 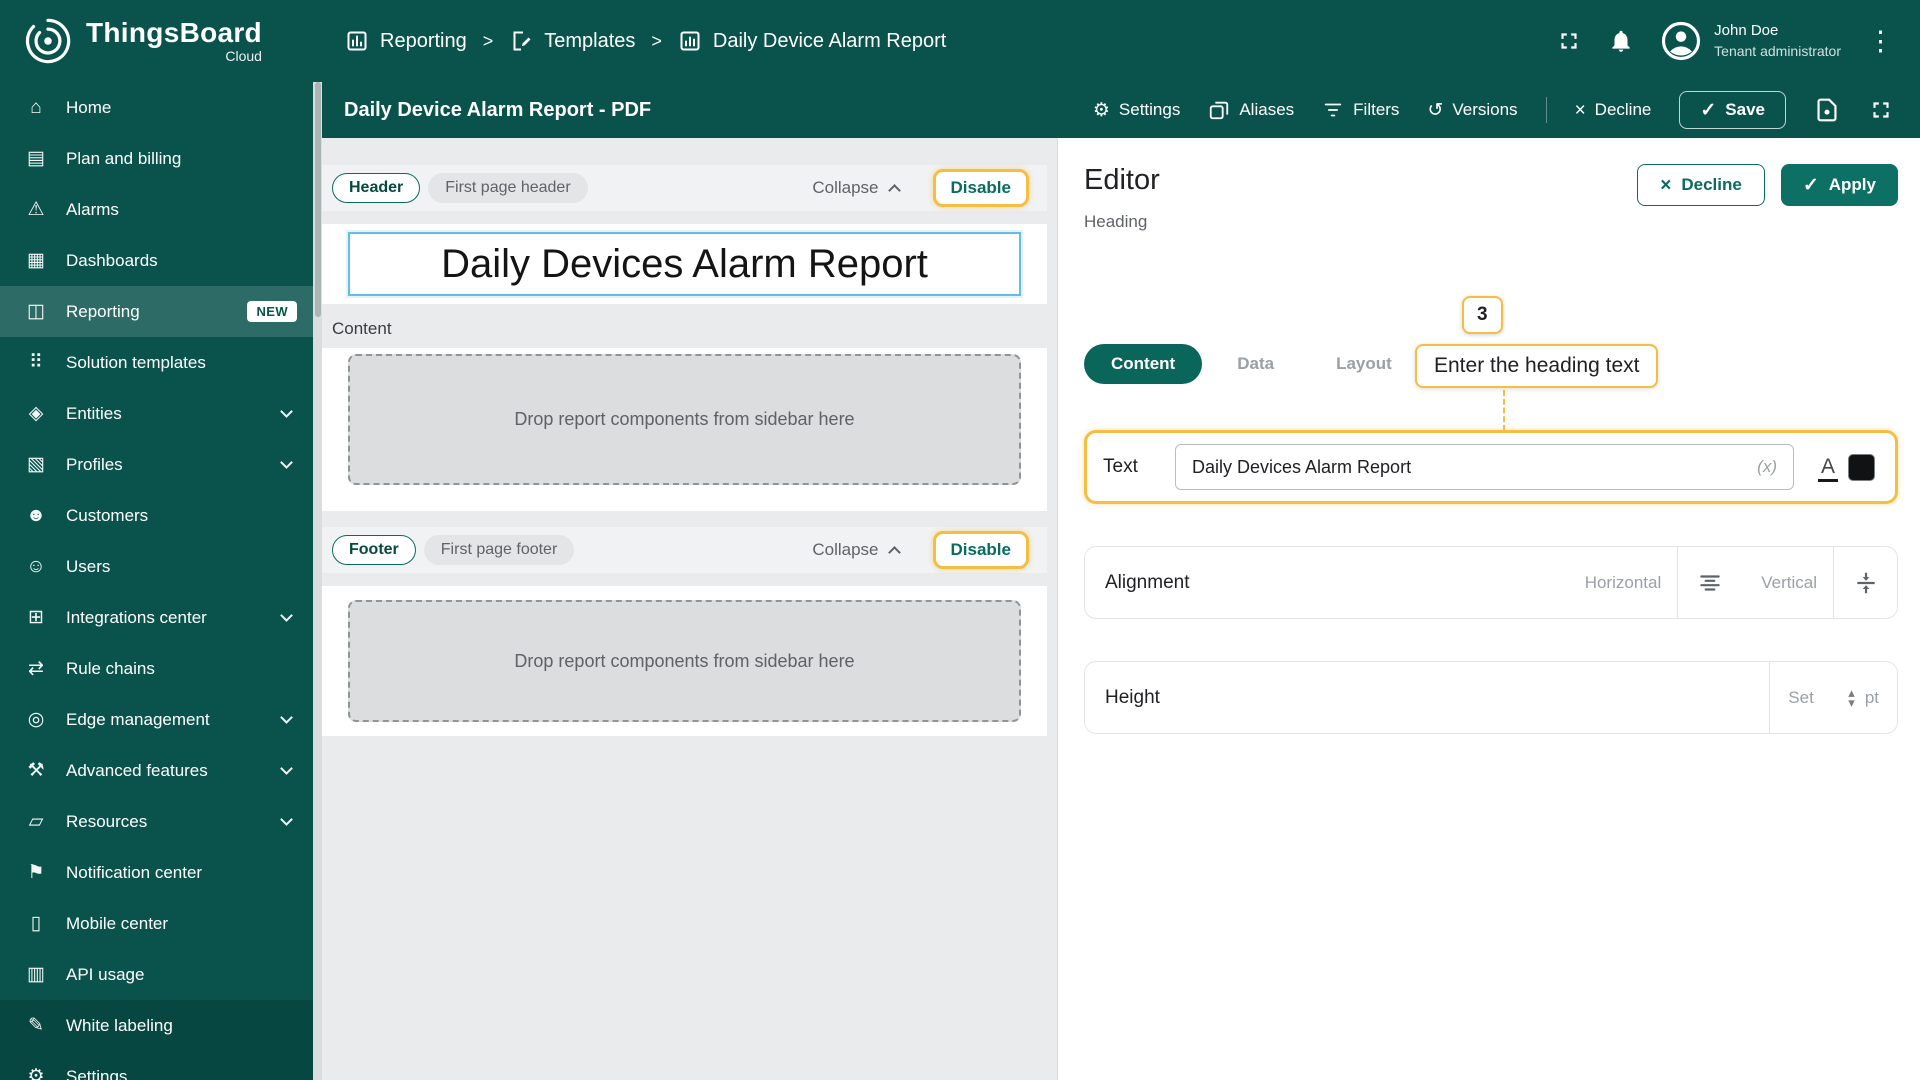 I want to click on kebab-menu-button: ⋮, so click(x=1880, y=41).